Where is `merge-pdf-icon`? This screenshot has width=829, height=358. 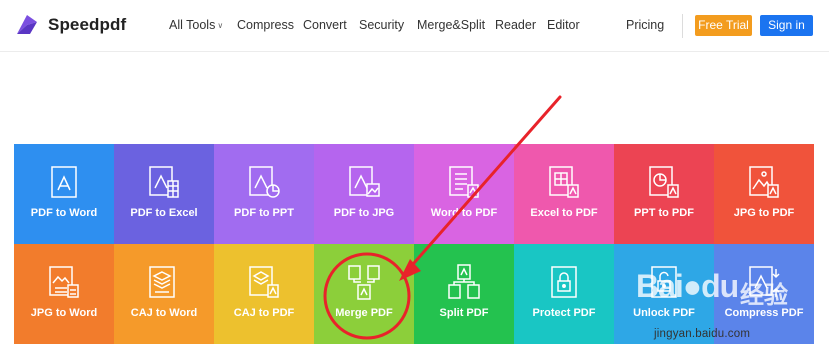 merge-pdf-icon is located at coordinates (364, 282).